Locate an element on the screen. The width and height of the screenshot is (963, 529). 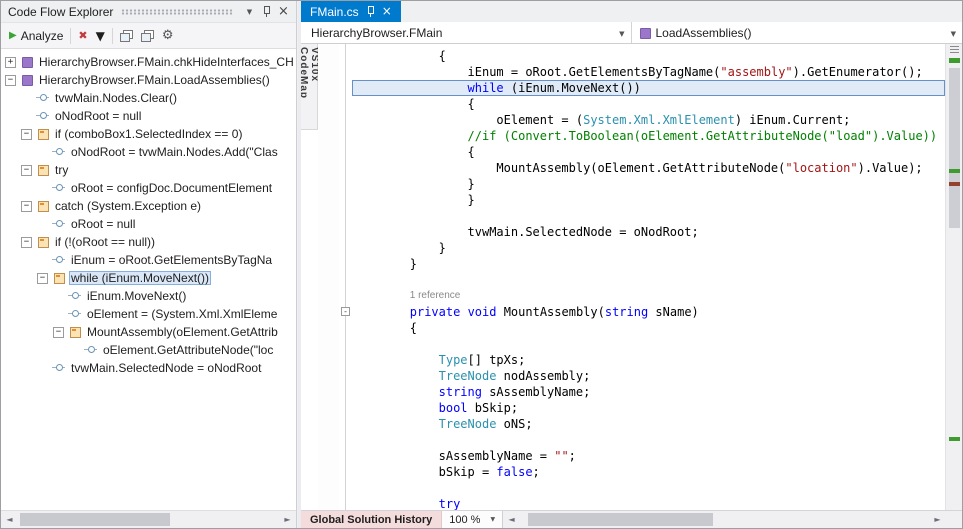
zoom-selector: 100 % ▼ is located at coordinates (473, 519).